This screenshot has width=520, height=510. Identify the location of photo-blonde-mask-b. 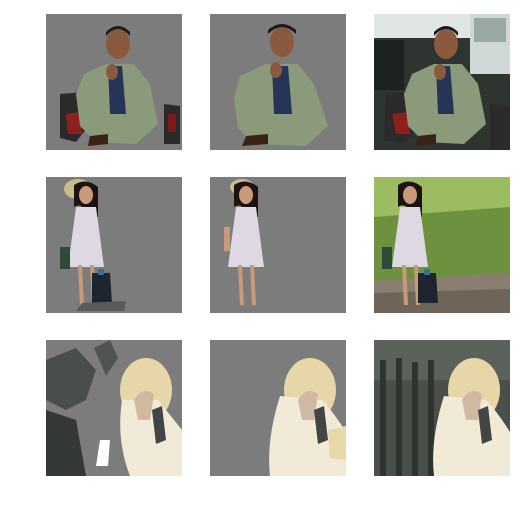
(278, 408).